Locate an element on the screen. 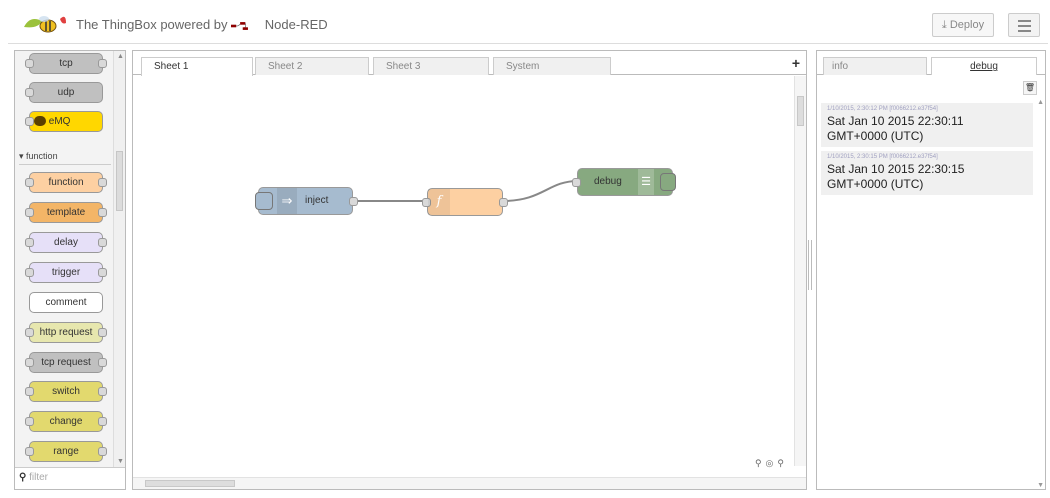 The height and width of the screenshot is (498, 1050). zoom-reset-icon: ◎ is located at coordinates (772, 463).